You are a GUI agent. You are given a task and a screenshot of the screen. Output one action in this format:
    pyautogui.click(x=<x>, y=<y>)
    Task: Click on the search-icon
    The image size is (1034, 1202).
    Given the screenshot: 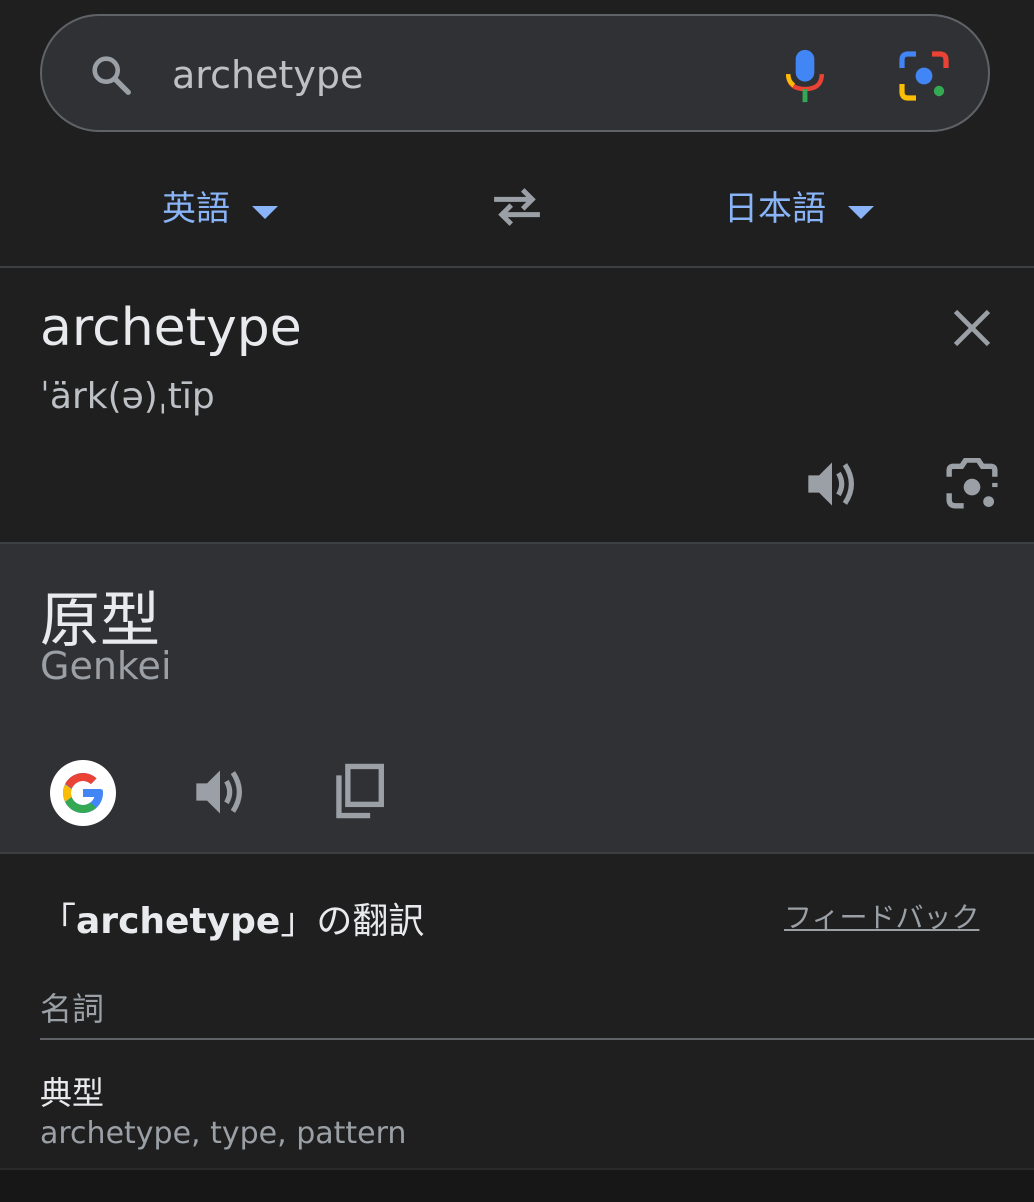 What is the action you would take?
    pyautogui.click(x=111, y=75)
    